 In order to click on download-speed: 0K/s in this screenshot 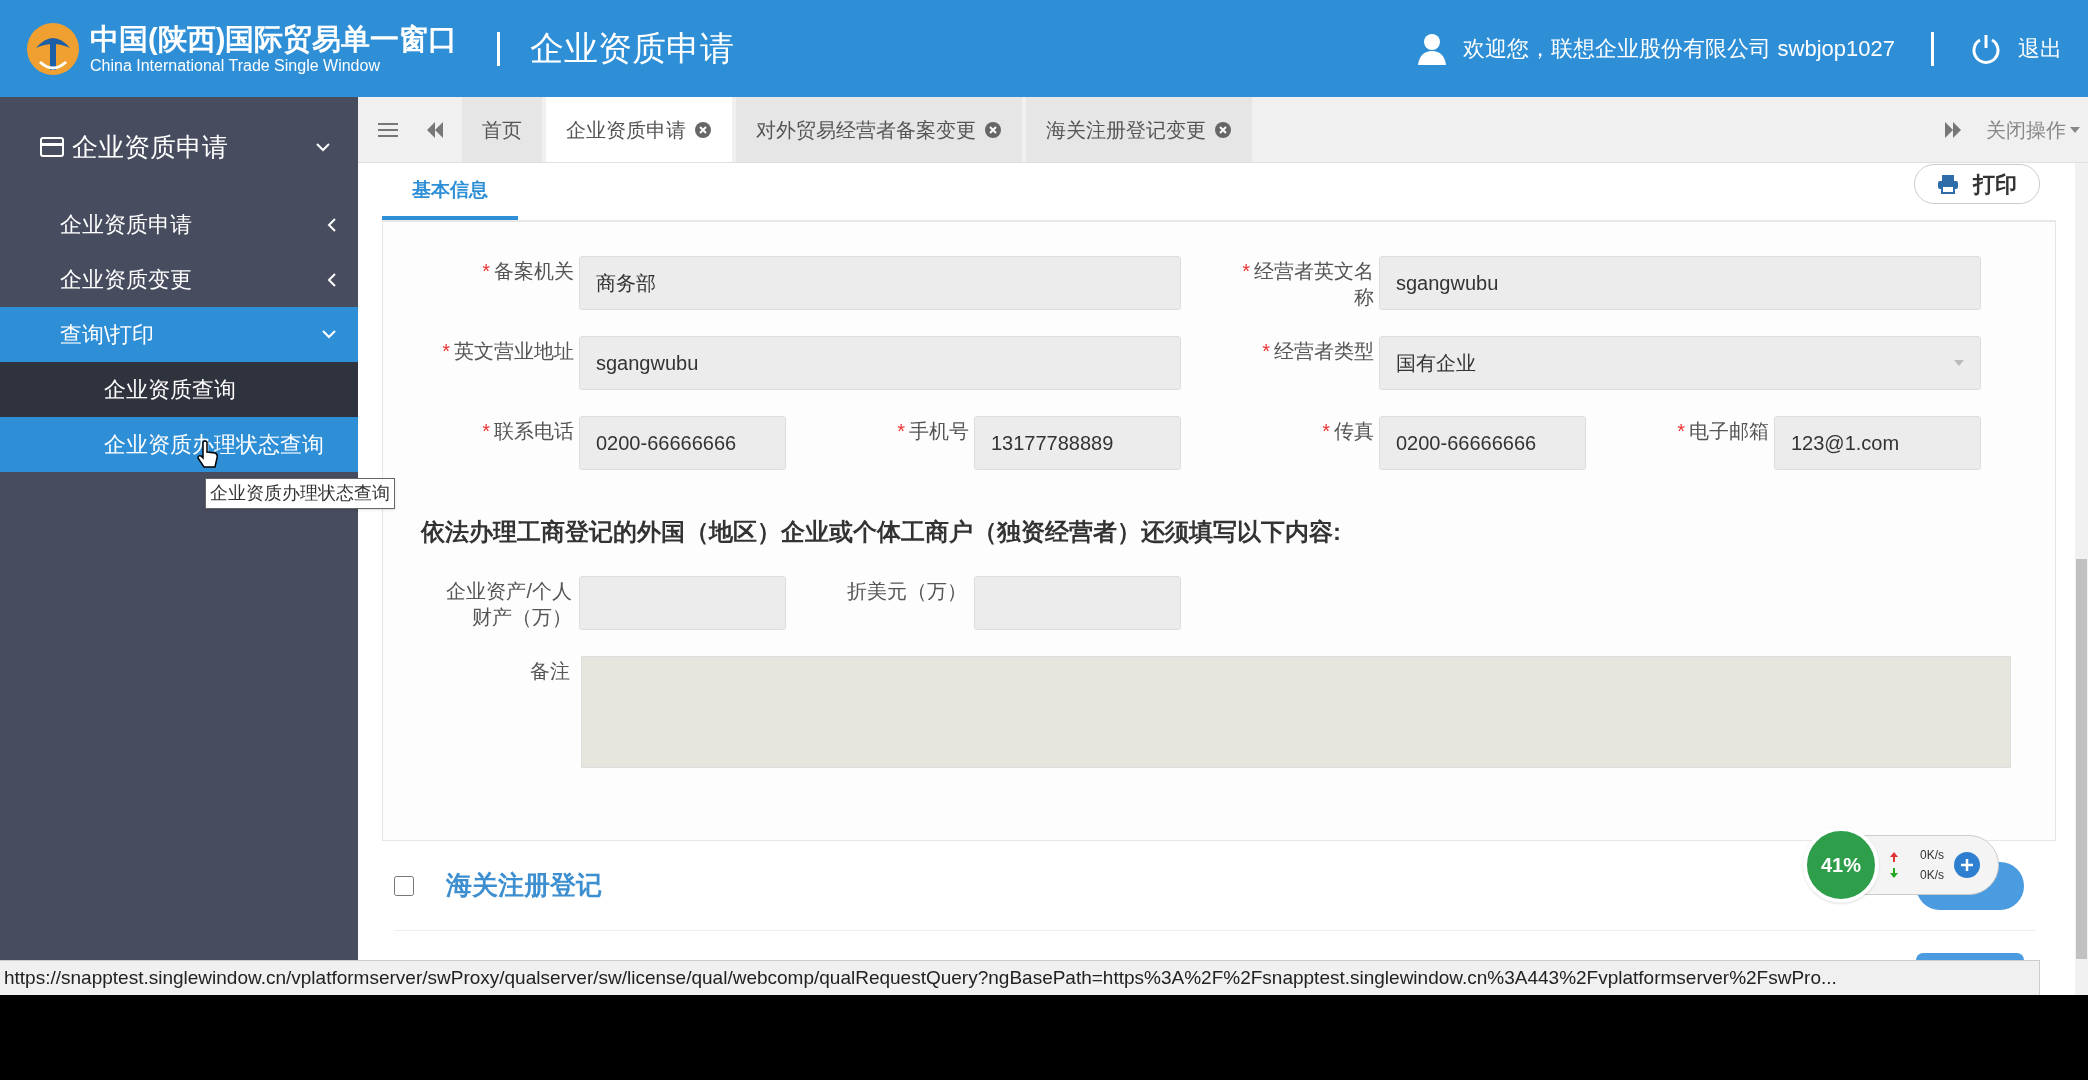, I will do `click(1932, 875)`.